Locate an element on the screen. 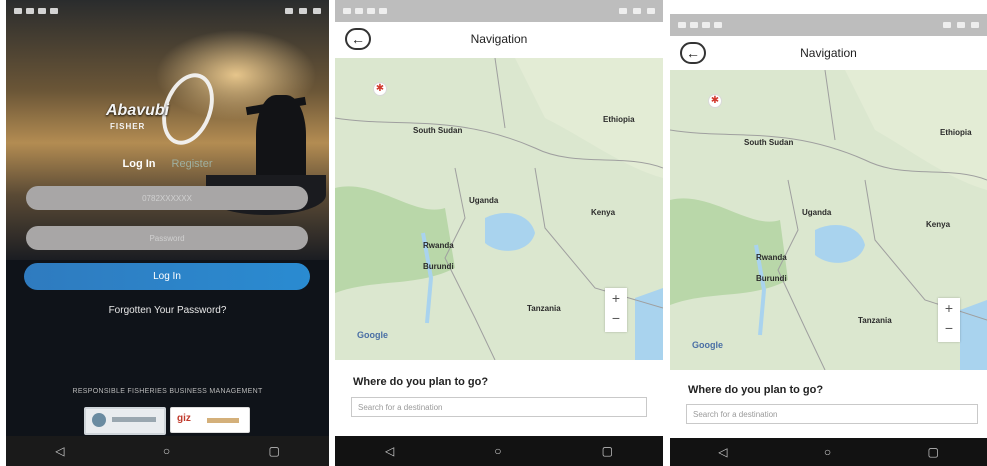  forgot-password-link: Forgotten Your Password? is located at coordinates (167, 310).